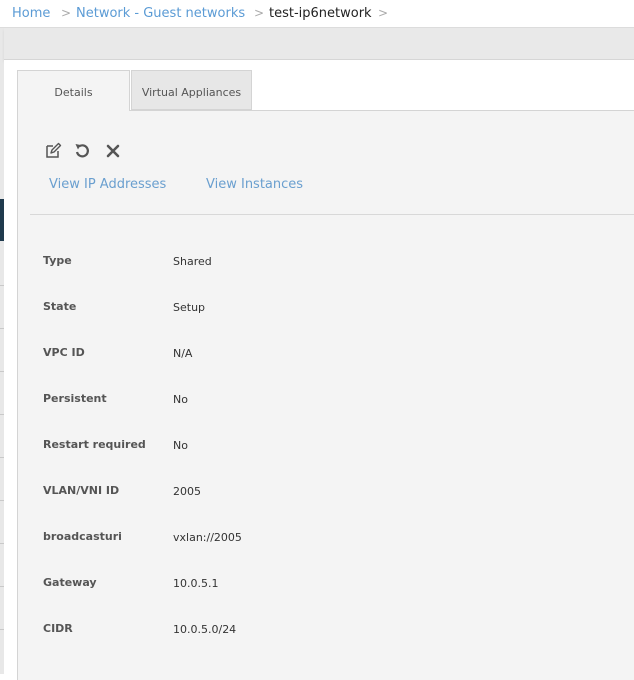 The image size is (634, 680). I want to click on divider, so click(332, 214).